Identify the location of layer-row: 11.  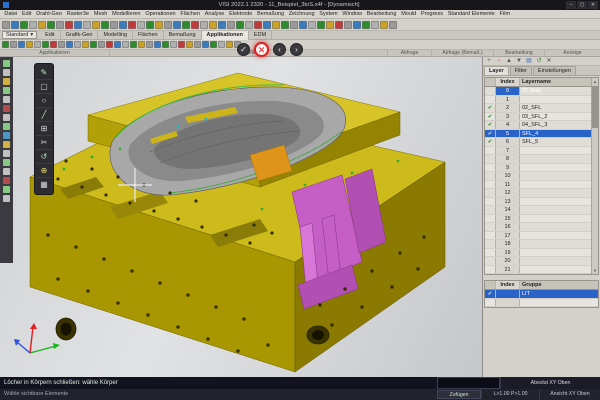
(538, 184).